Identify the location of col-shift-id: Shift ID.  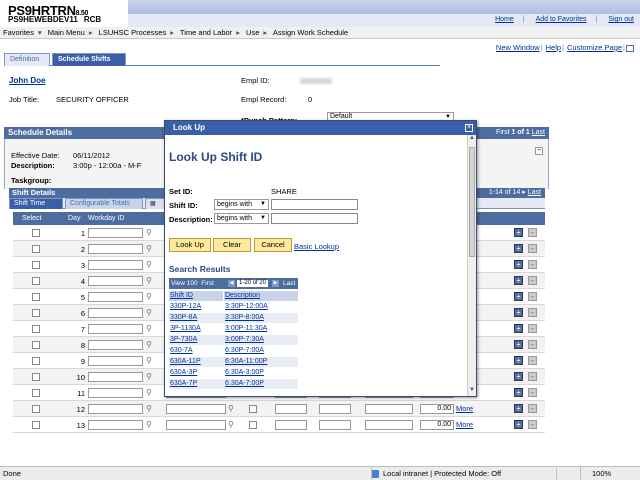
(196, 296).